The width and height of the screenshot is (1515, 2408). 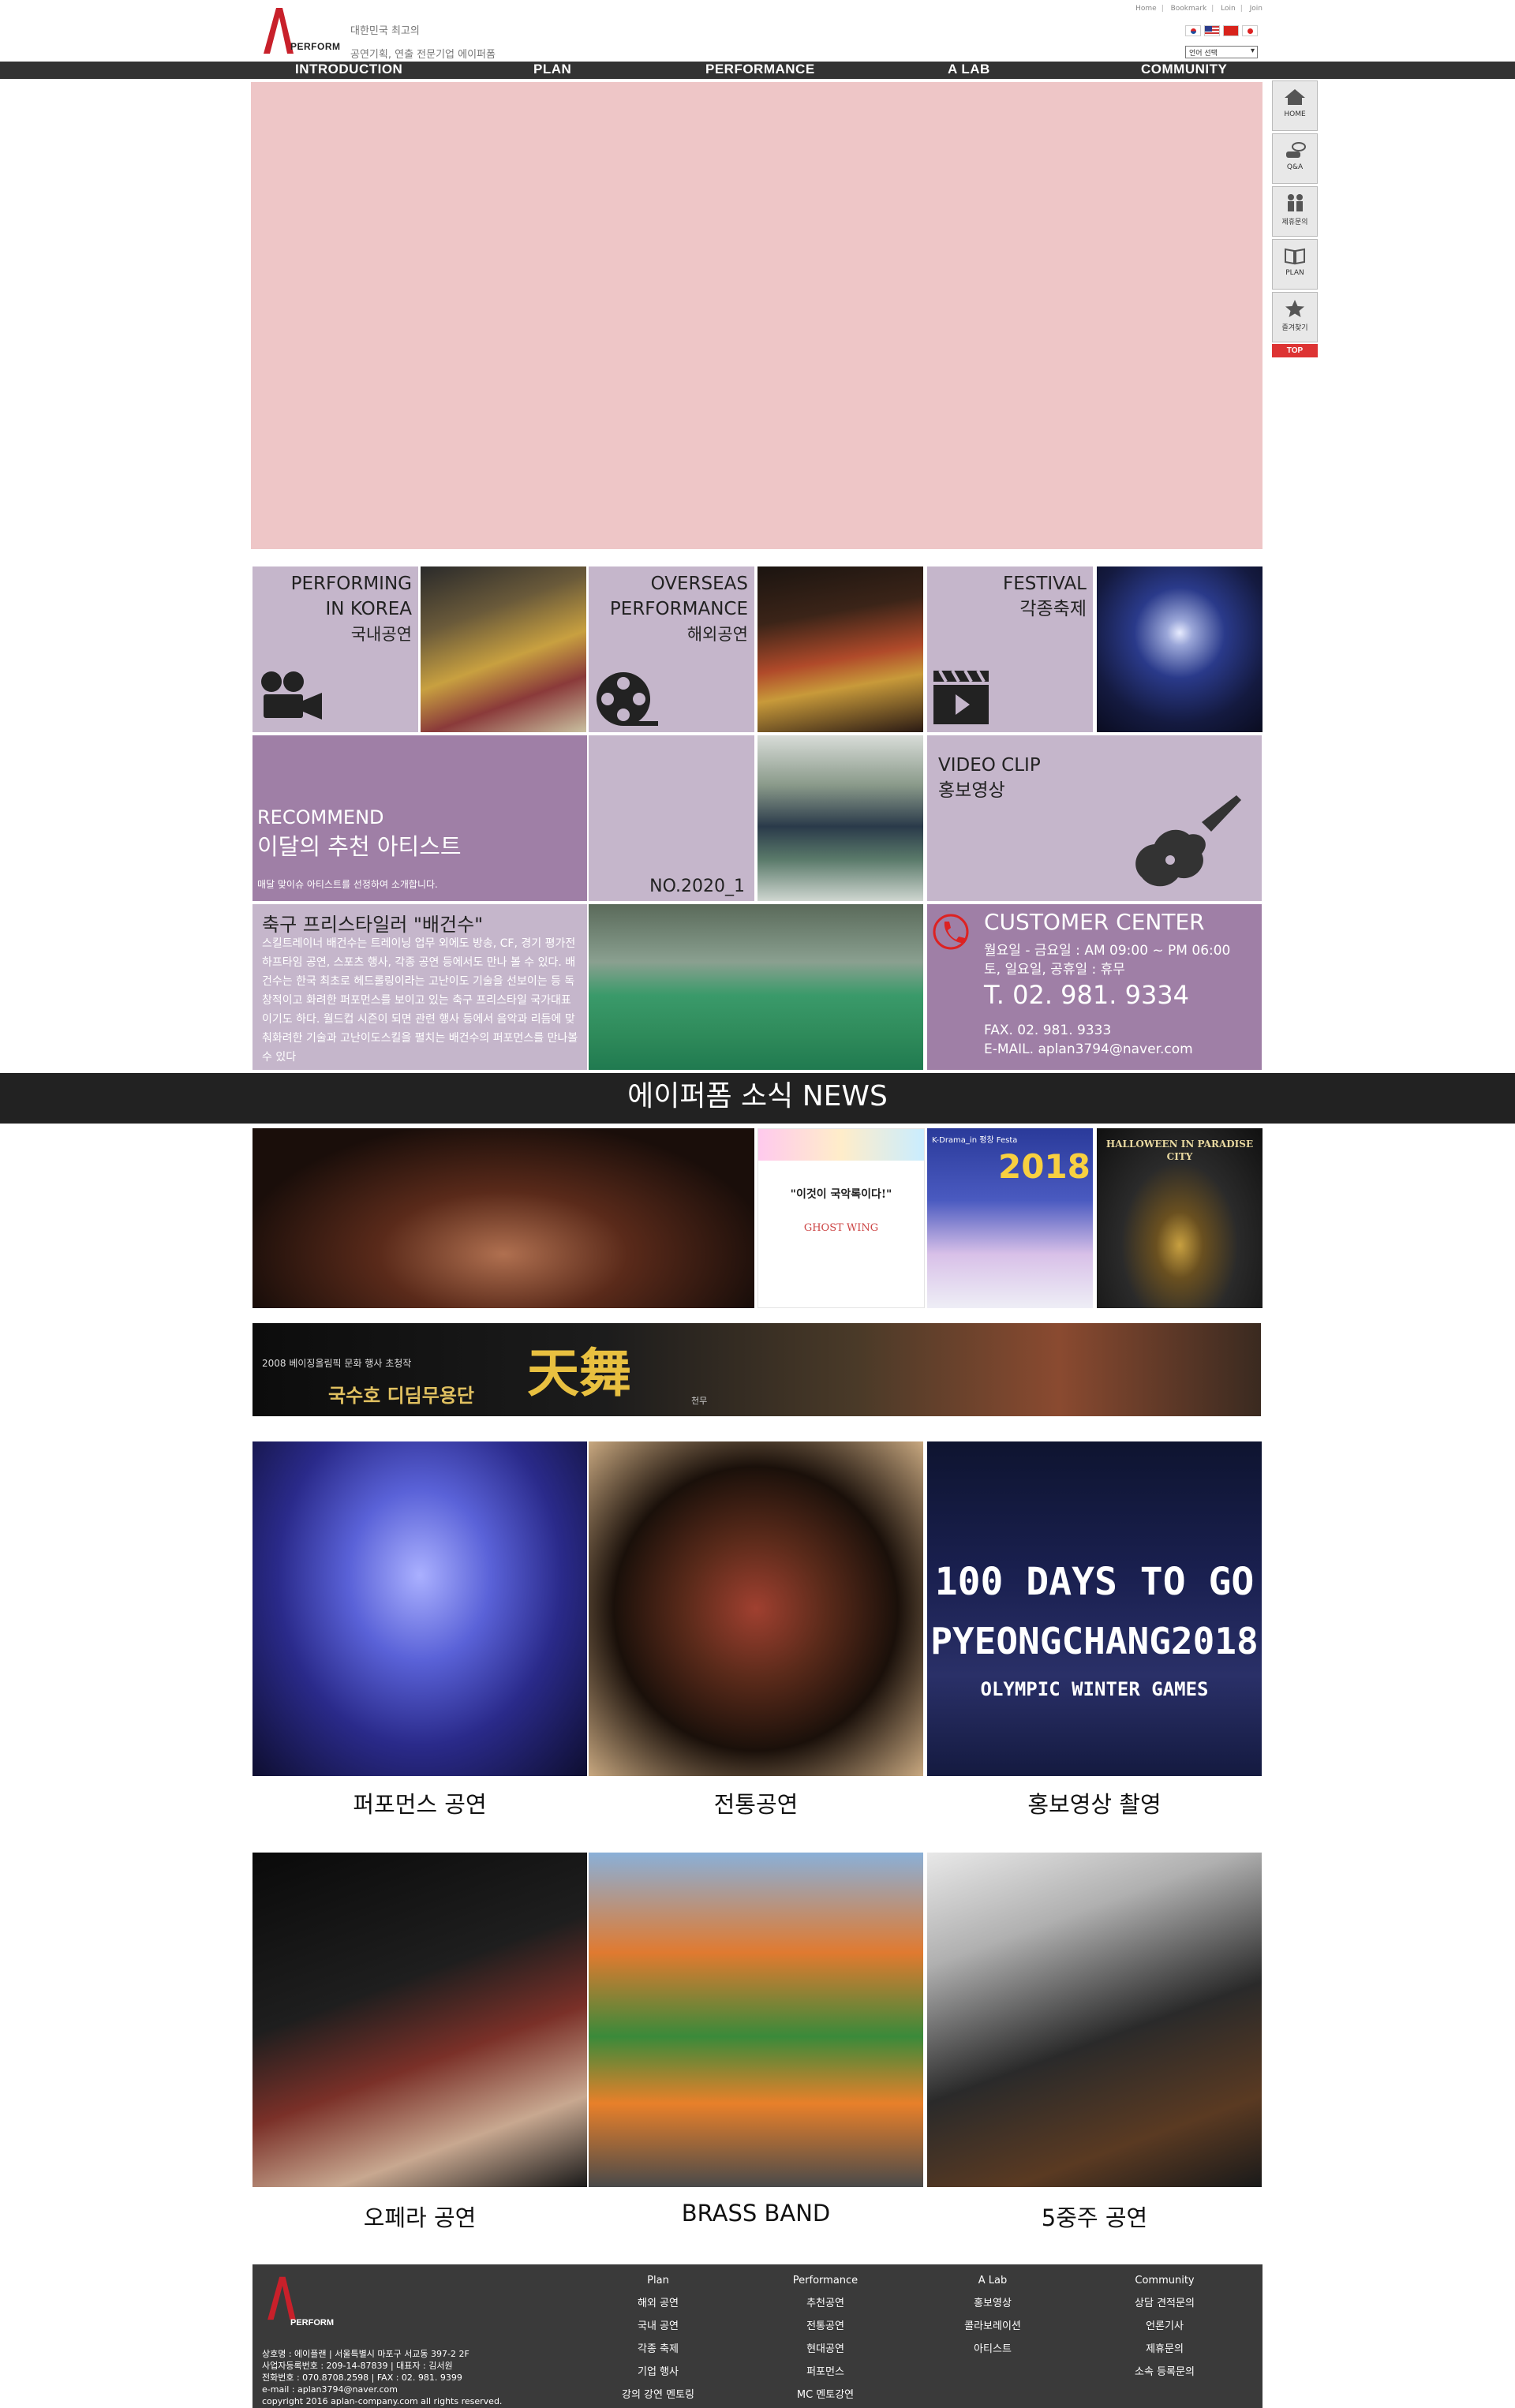 I want to click on drum-performance-photo, so click(x=503, y=1218).